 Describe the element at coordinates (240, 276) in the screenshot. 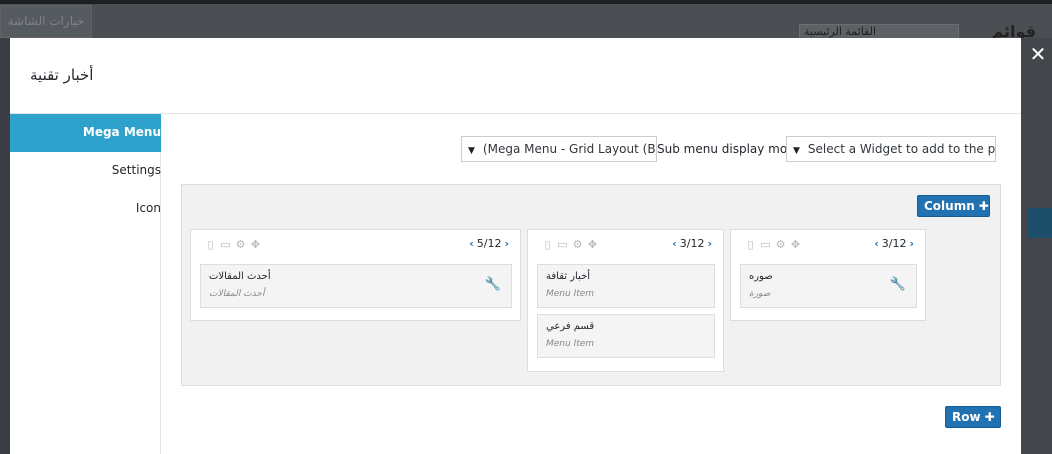

I see `item-title: أحدث المقالات` at that location.